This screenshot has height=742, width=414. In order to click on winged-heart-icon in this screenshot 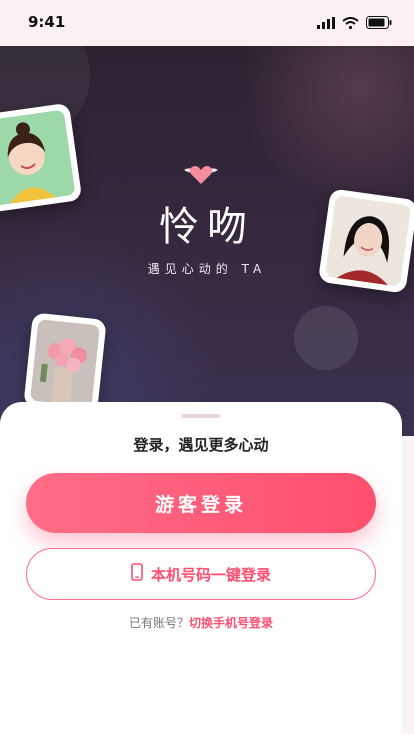, I will do `click(201, 176)`.